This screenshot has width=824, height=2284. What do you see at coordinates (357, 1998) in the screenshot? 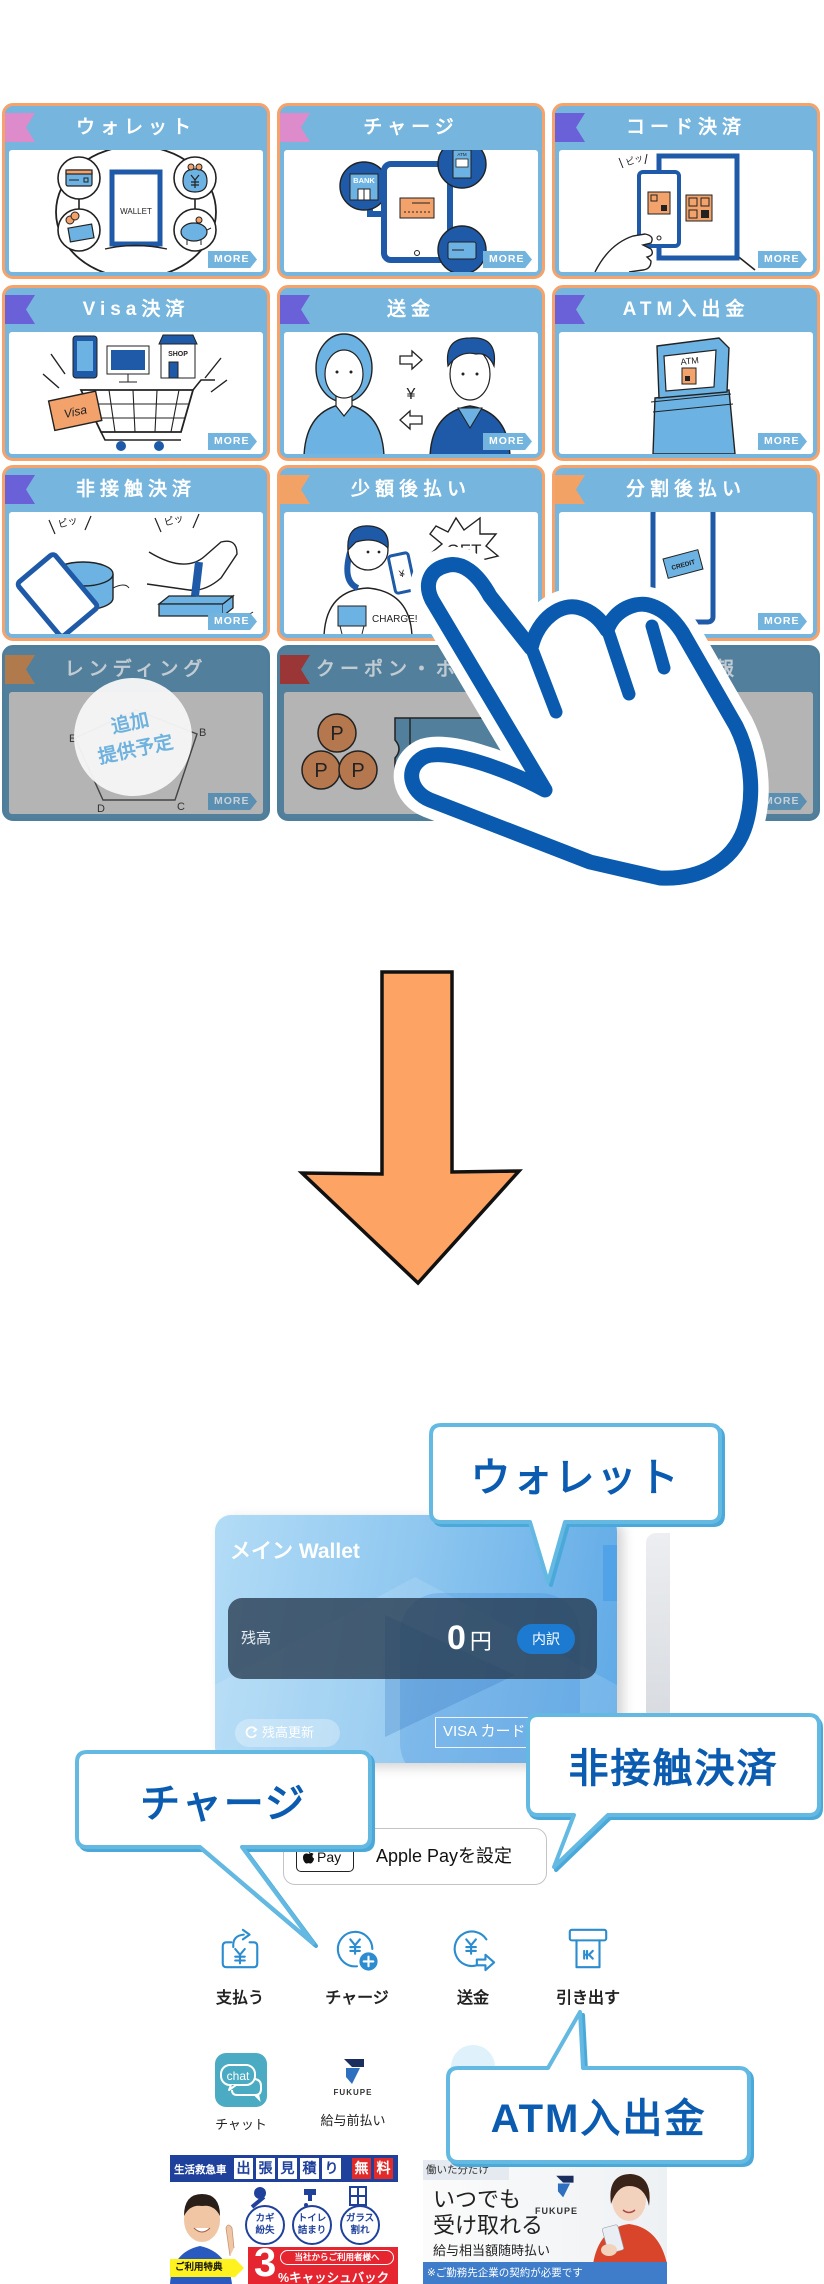
I see `action-label: チャージ` at bounding box center [357, 1998].